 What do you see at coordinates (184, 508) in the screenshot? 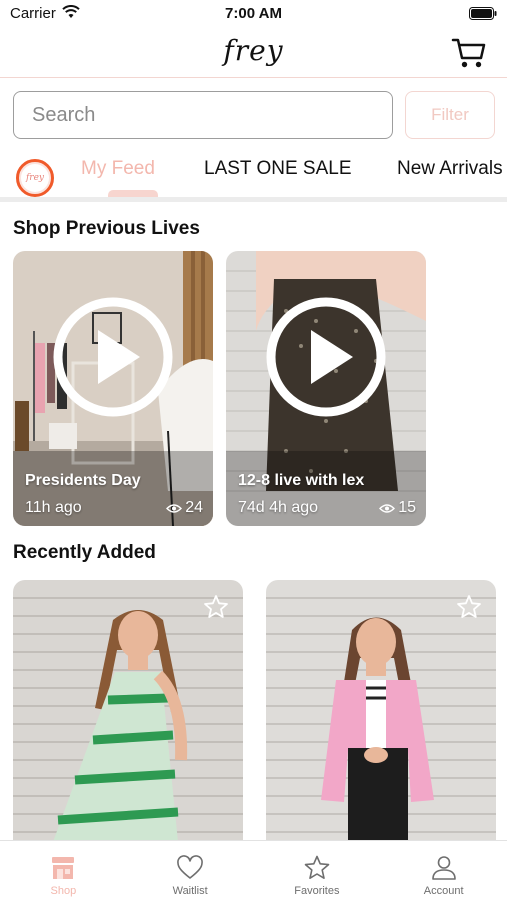
I see `view-count: 24` at bounding box center [184, 508].